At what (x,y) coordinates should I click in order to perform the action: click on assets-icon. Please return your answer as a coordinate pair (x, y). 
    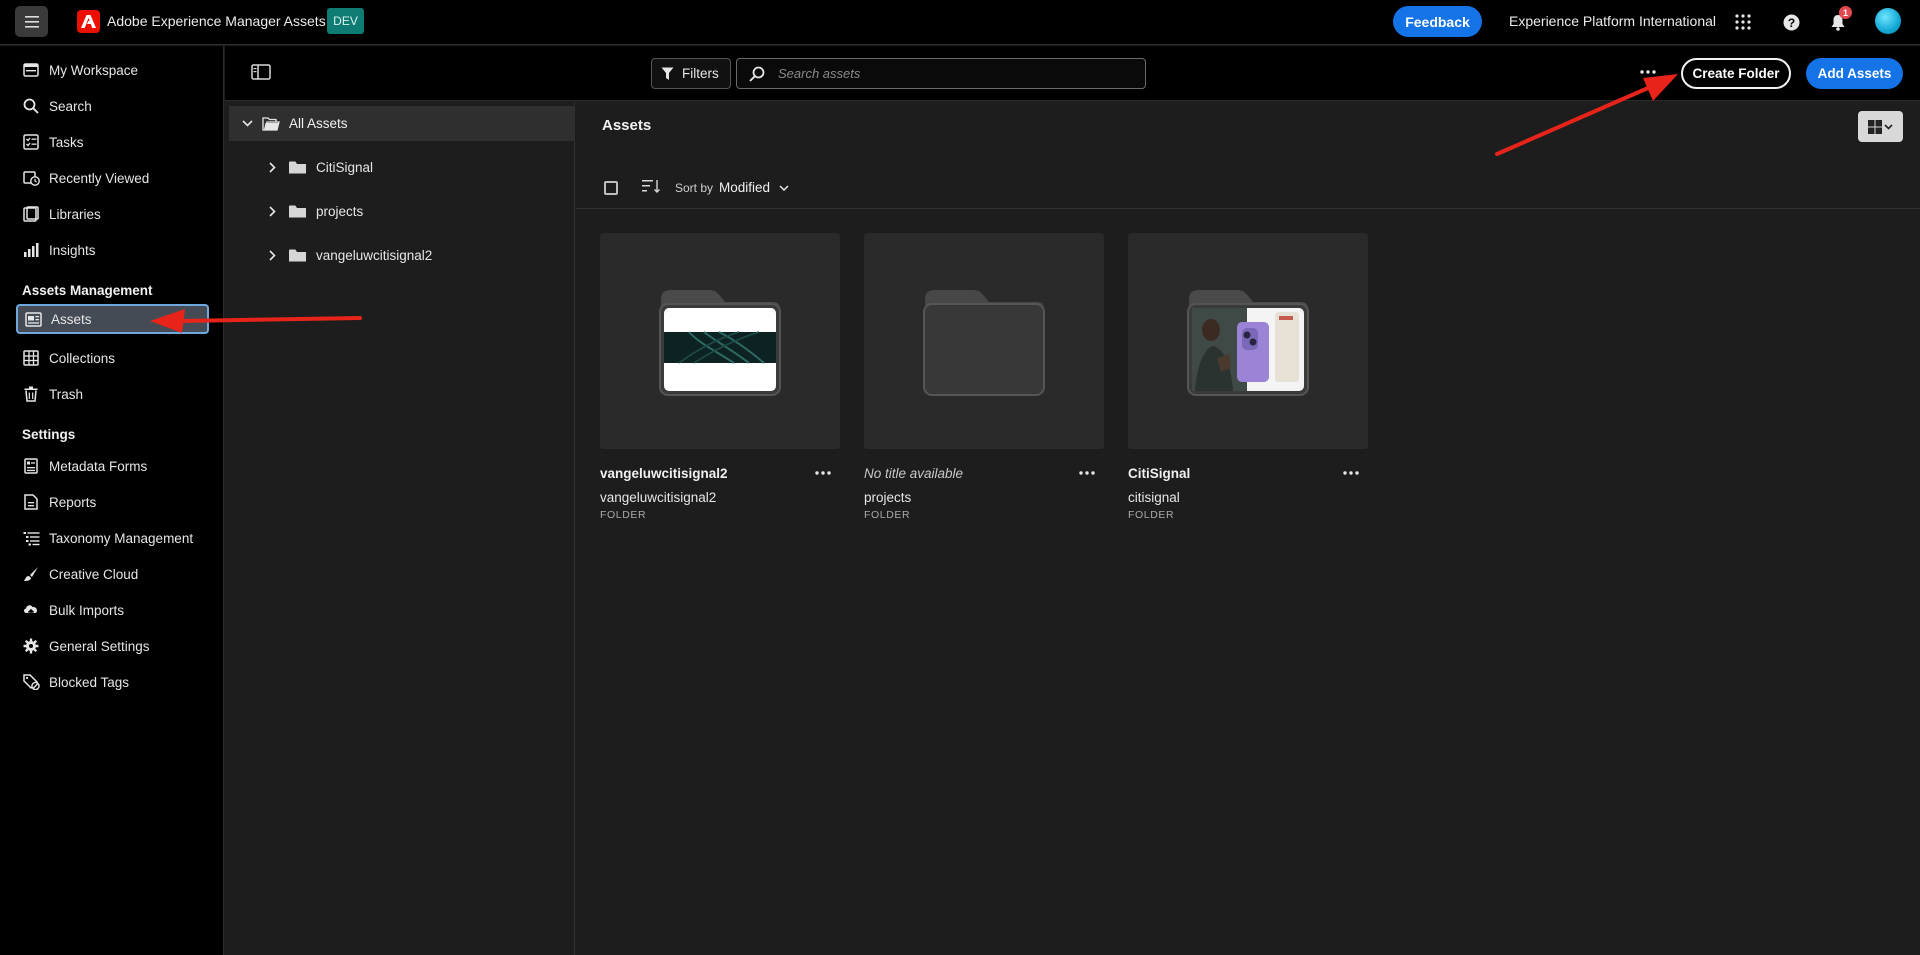
    Looking at the image, I should click on (33, 319).